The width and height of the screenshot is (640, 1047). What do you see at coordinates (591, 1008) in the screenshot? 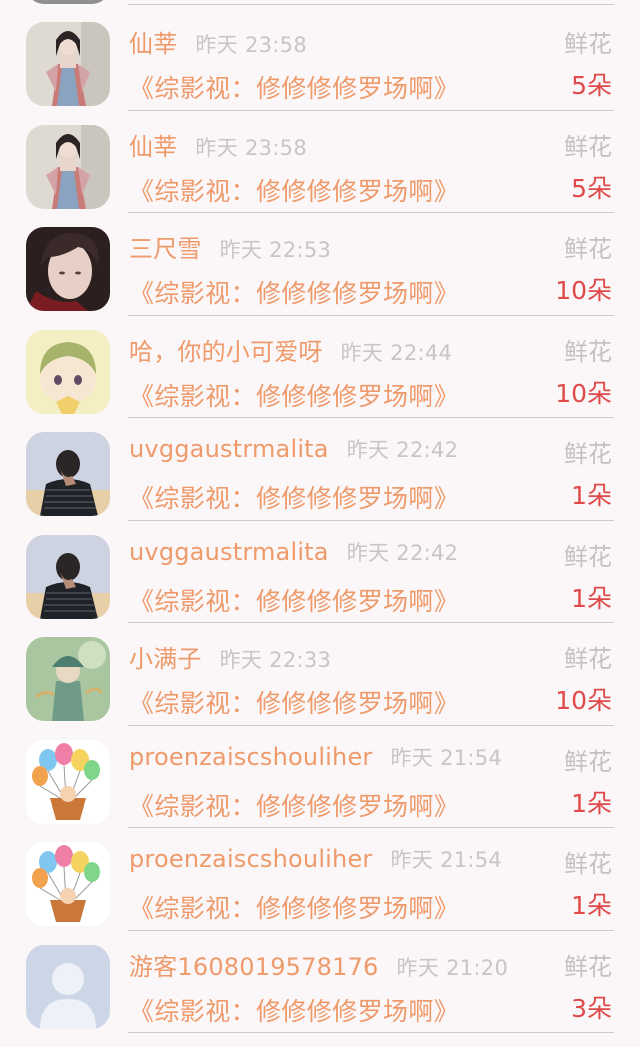
I see `flower-count: 3朵` at bounding box center [591, 1008].